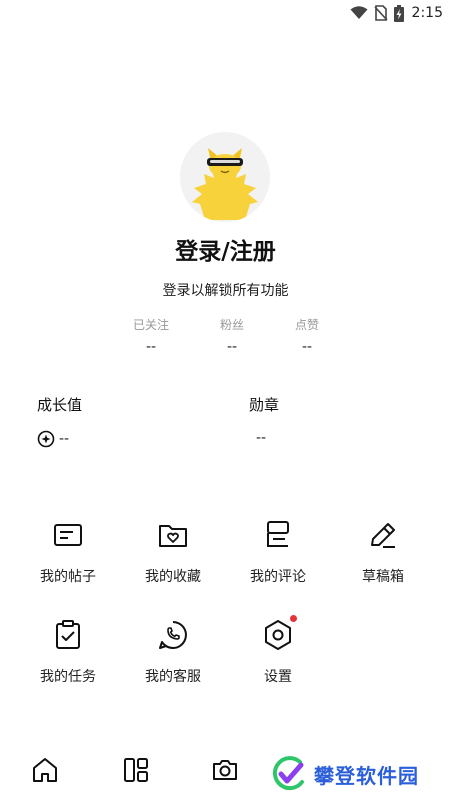 The image size is (451, 803). Describe the element at coordinates (380, 13) in the screenshot. I see `no-sim-icon` at that location.